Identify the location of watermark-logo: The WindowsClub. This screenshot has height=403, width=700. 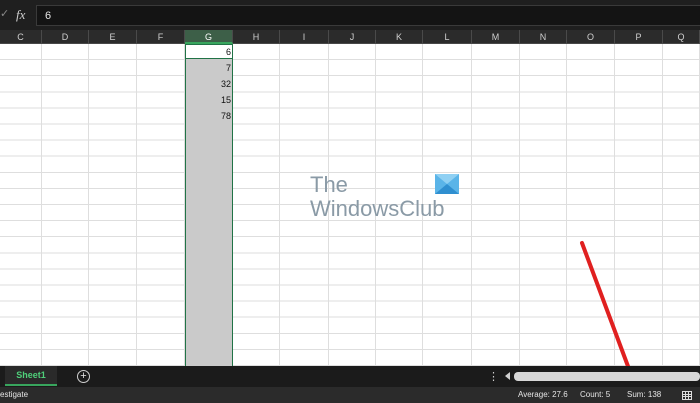
(390, 198).